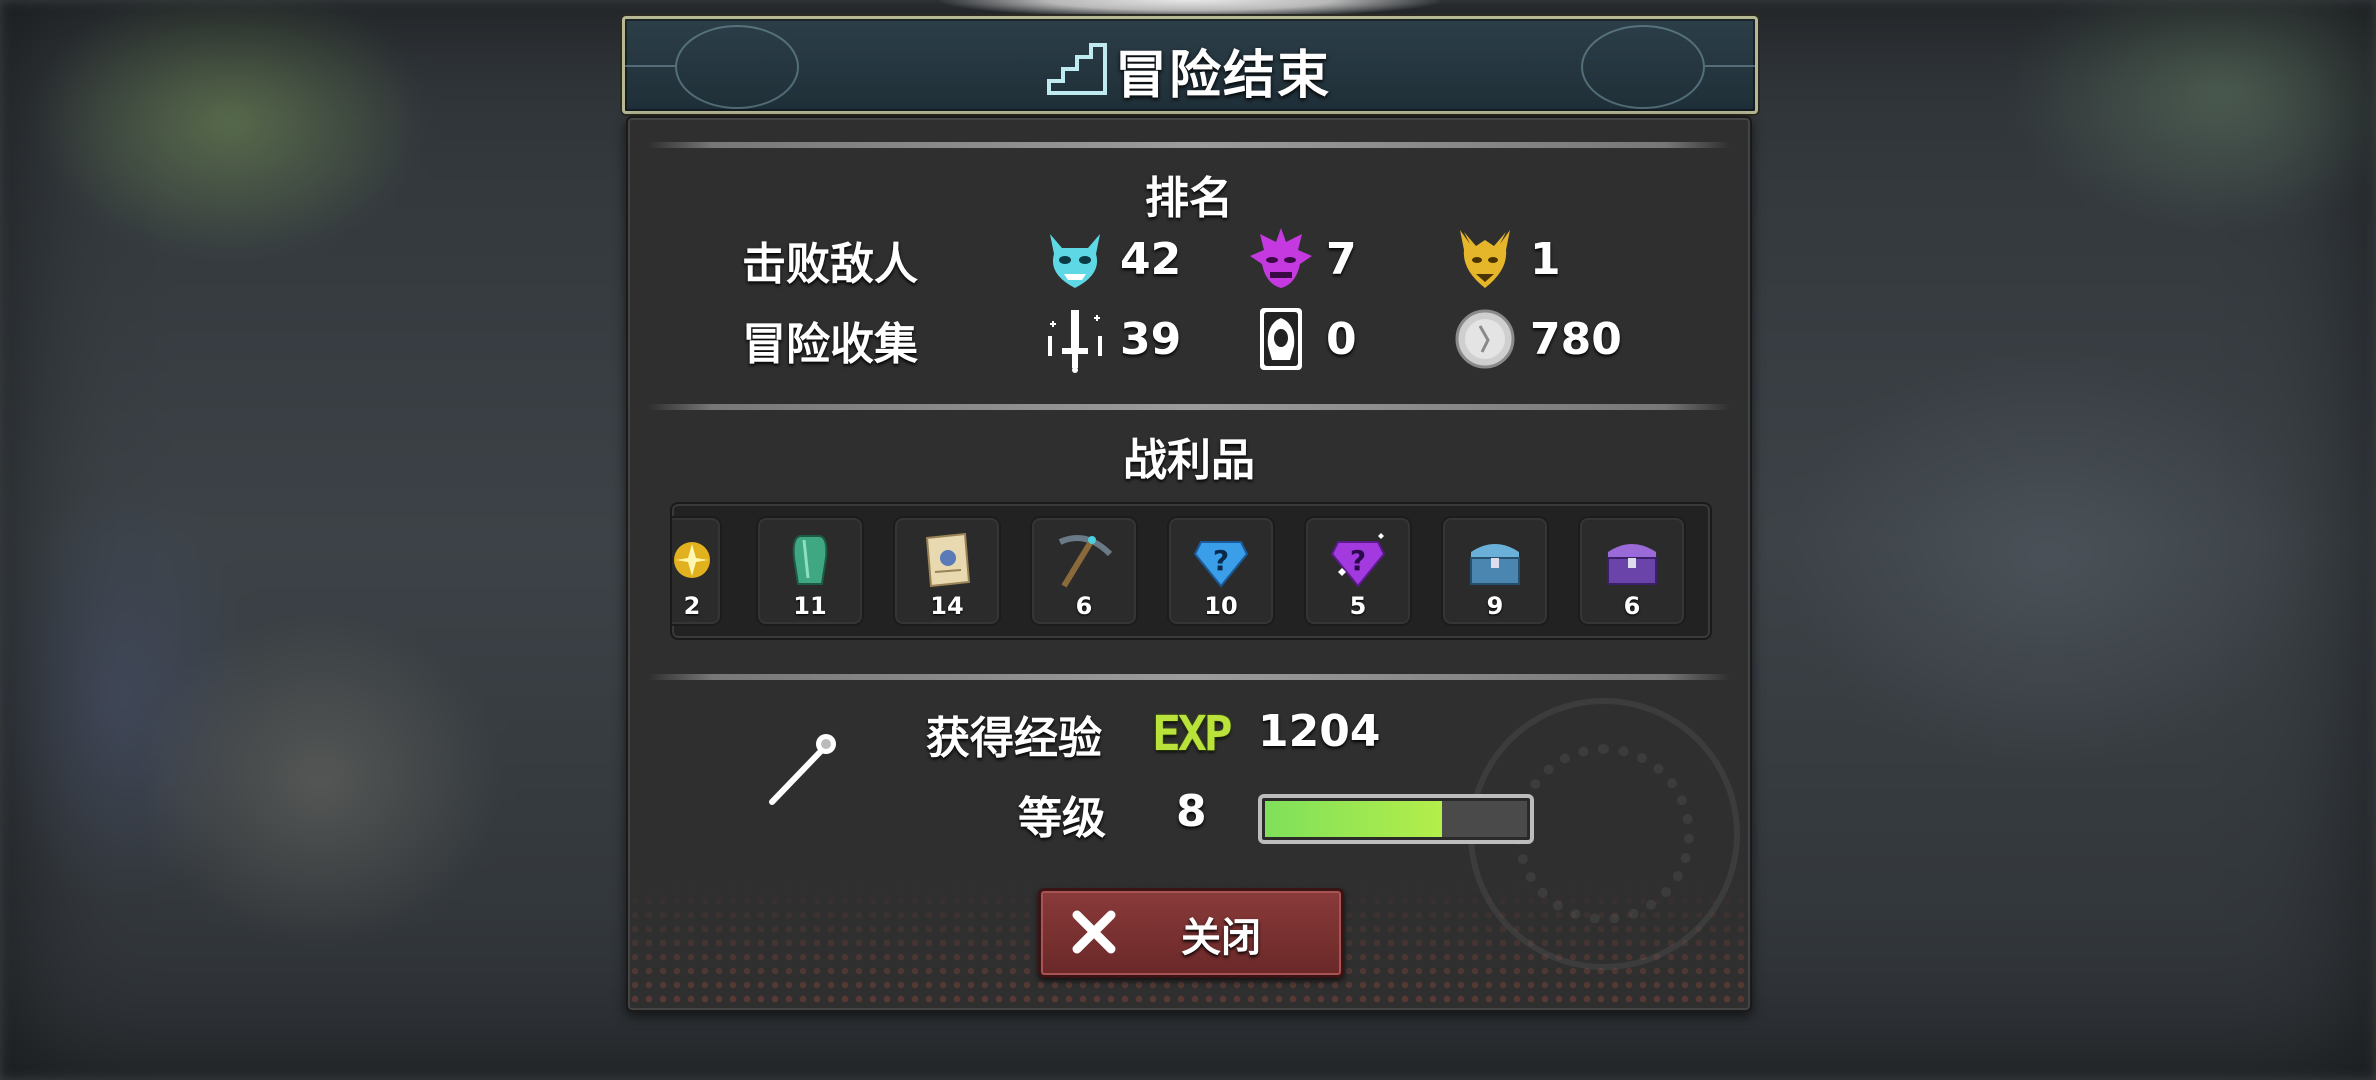 Image resolution: width=2376 pixels, height=1080 pixels. What do you see at coordinates (947, 606) in the screenshot?
I see `loot-count: 14` at bounding box center [947, 606].